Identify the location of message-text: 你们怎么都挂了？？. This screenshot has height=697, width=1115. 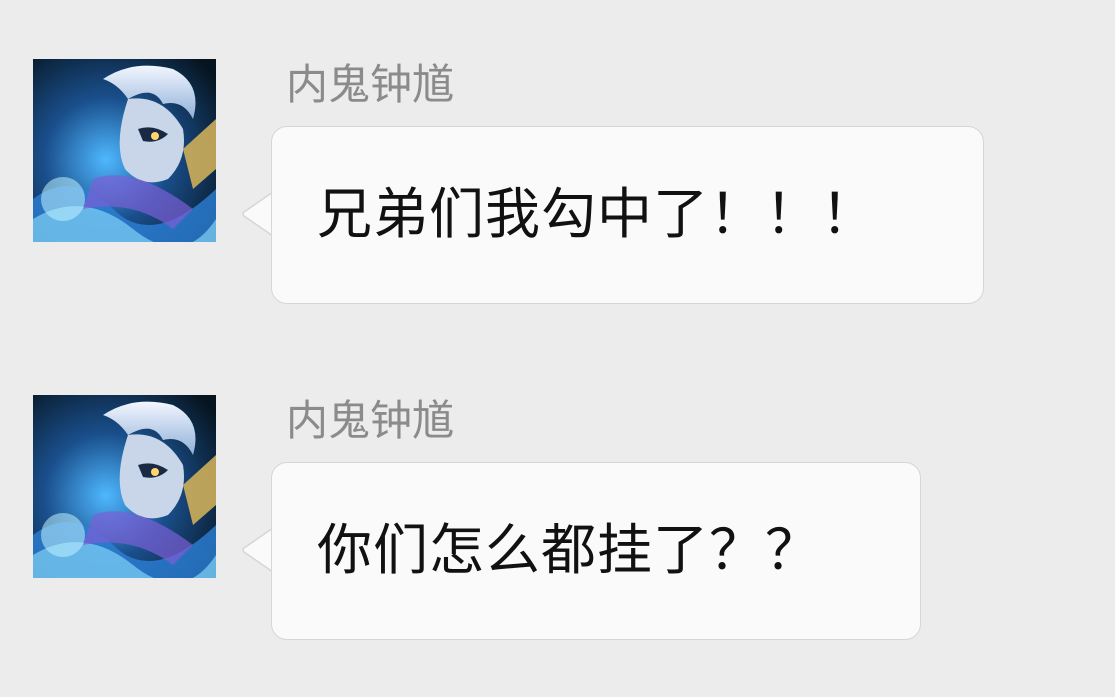
(569, 550).